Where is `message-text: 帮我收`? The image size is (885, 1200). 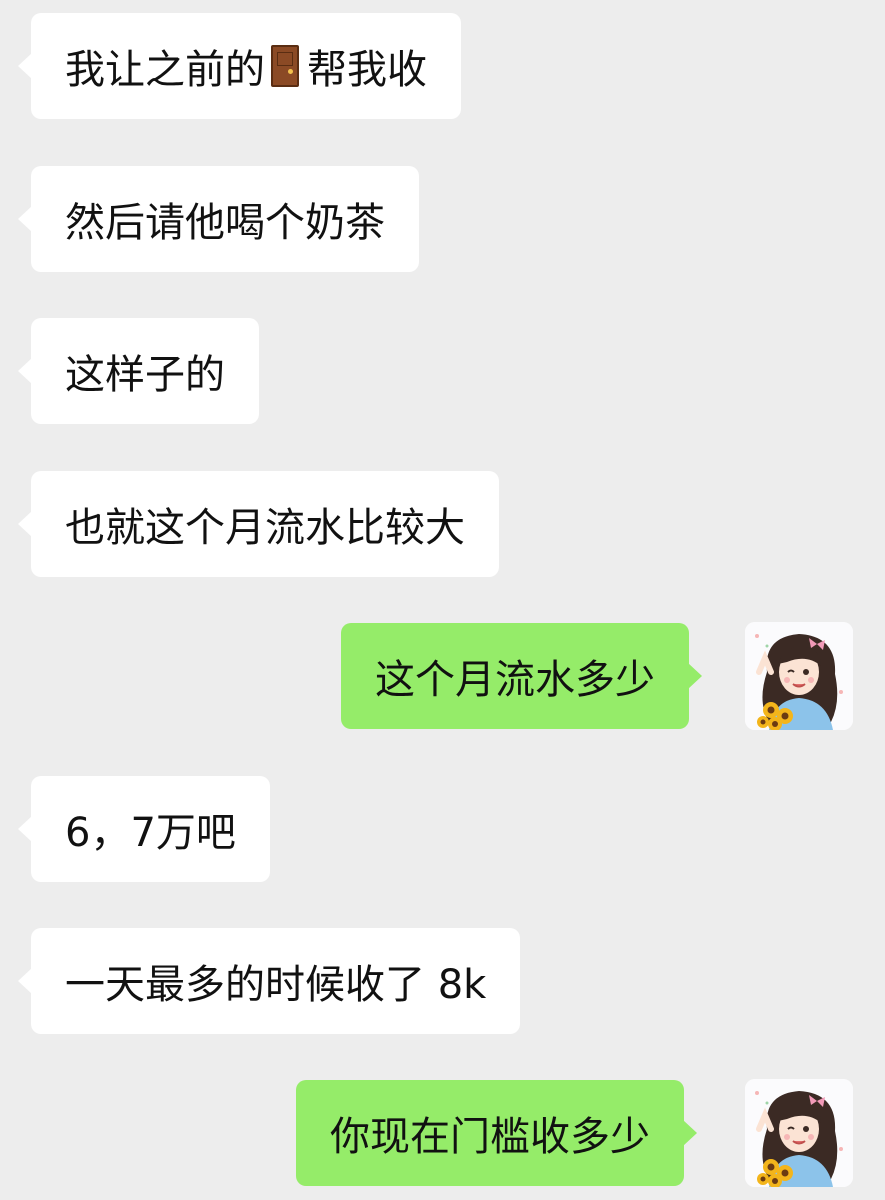 message-text: 帮我收 is located at coordinates (367, 70).